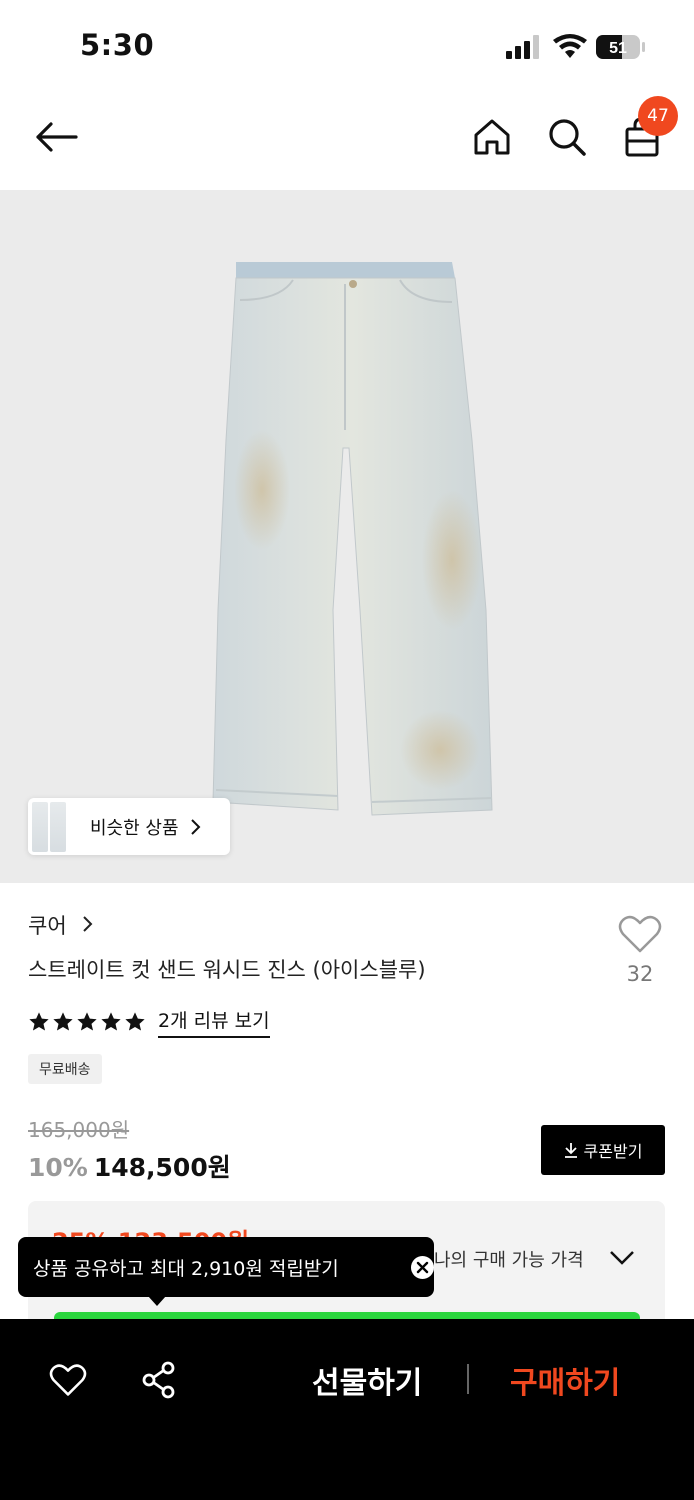  Describe the element at coordinates (658, 116) in the screenshot. I see `cart-count-badge: 47` at that location.